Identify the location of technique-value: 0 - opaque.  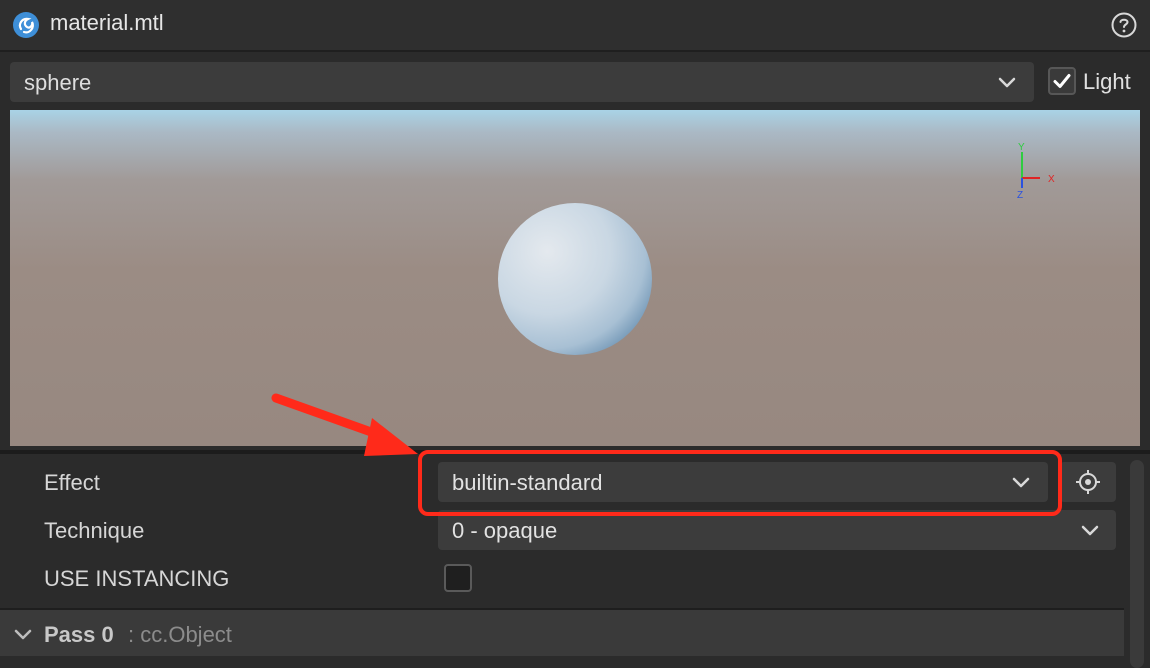
(505, 530).